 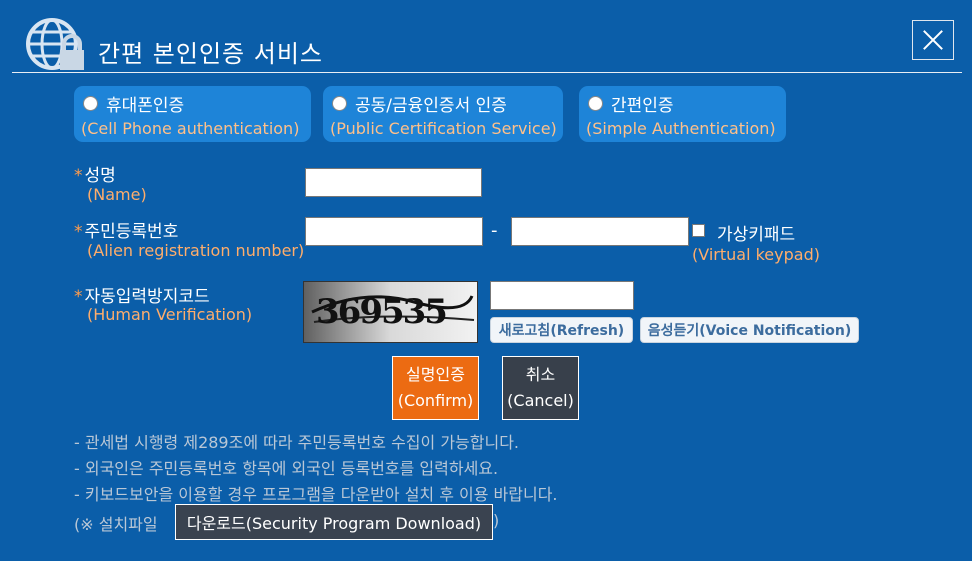 I want to click on note-install-suffix: ), so click(x=496, y=520).